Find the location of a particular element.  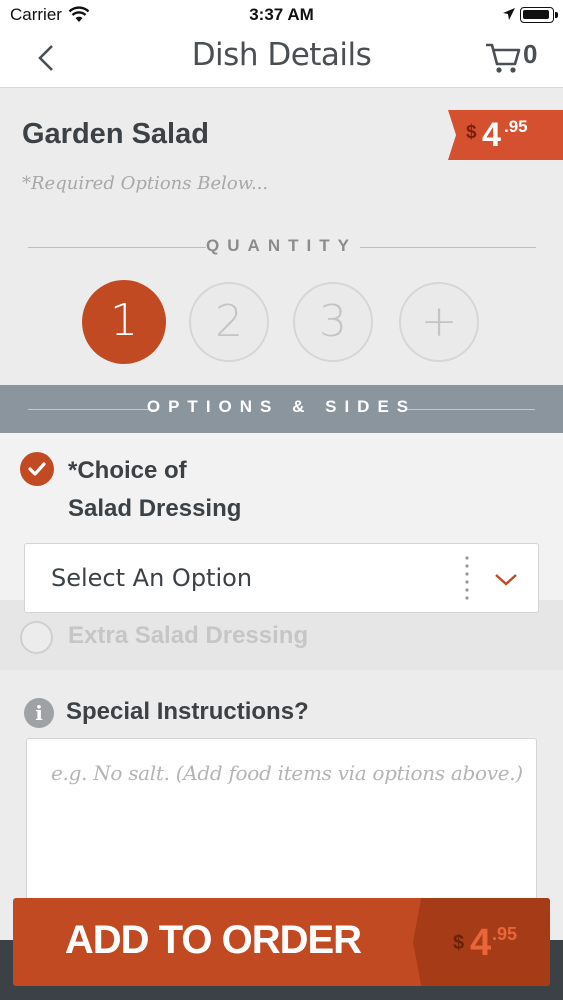

special-instructions-title: Special Instructions? is located at coordinates (187, 711).